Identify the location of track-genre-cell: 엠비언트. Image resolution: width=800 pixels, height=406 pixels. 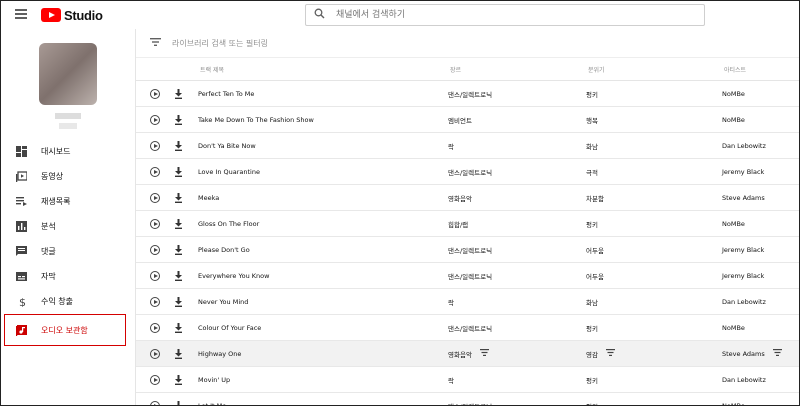
(517, 120).